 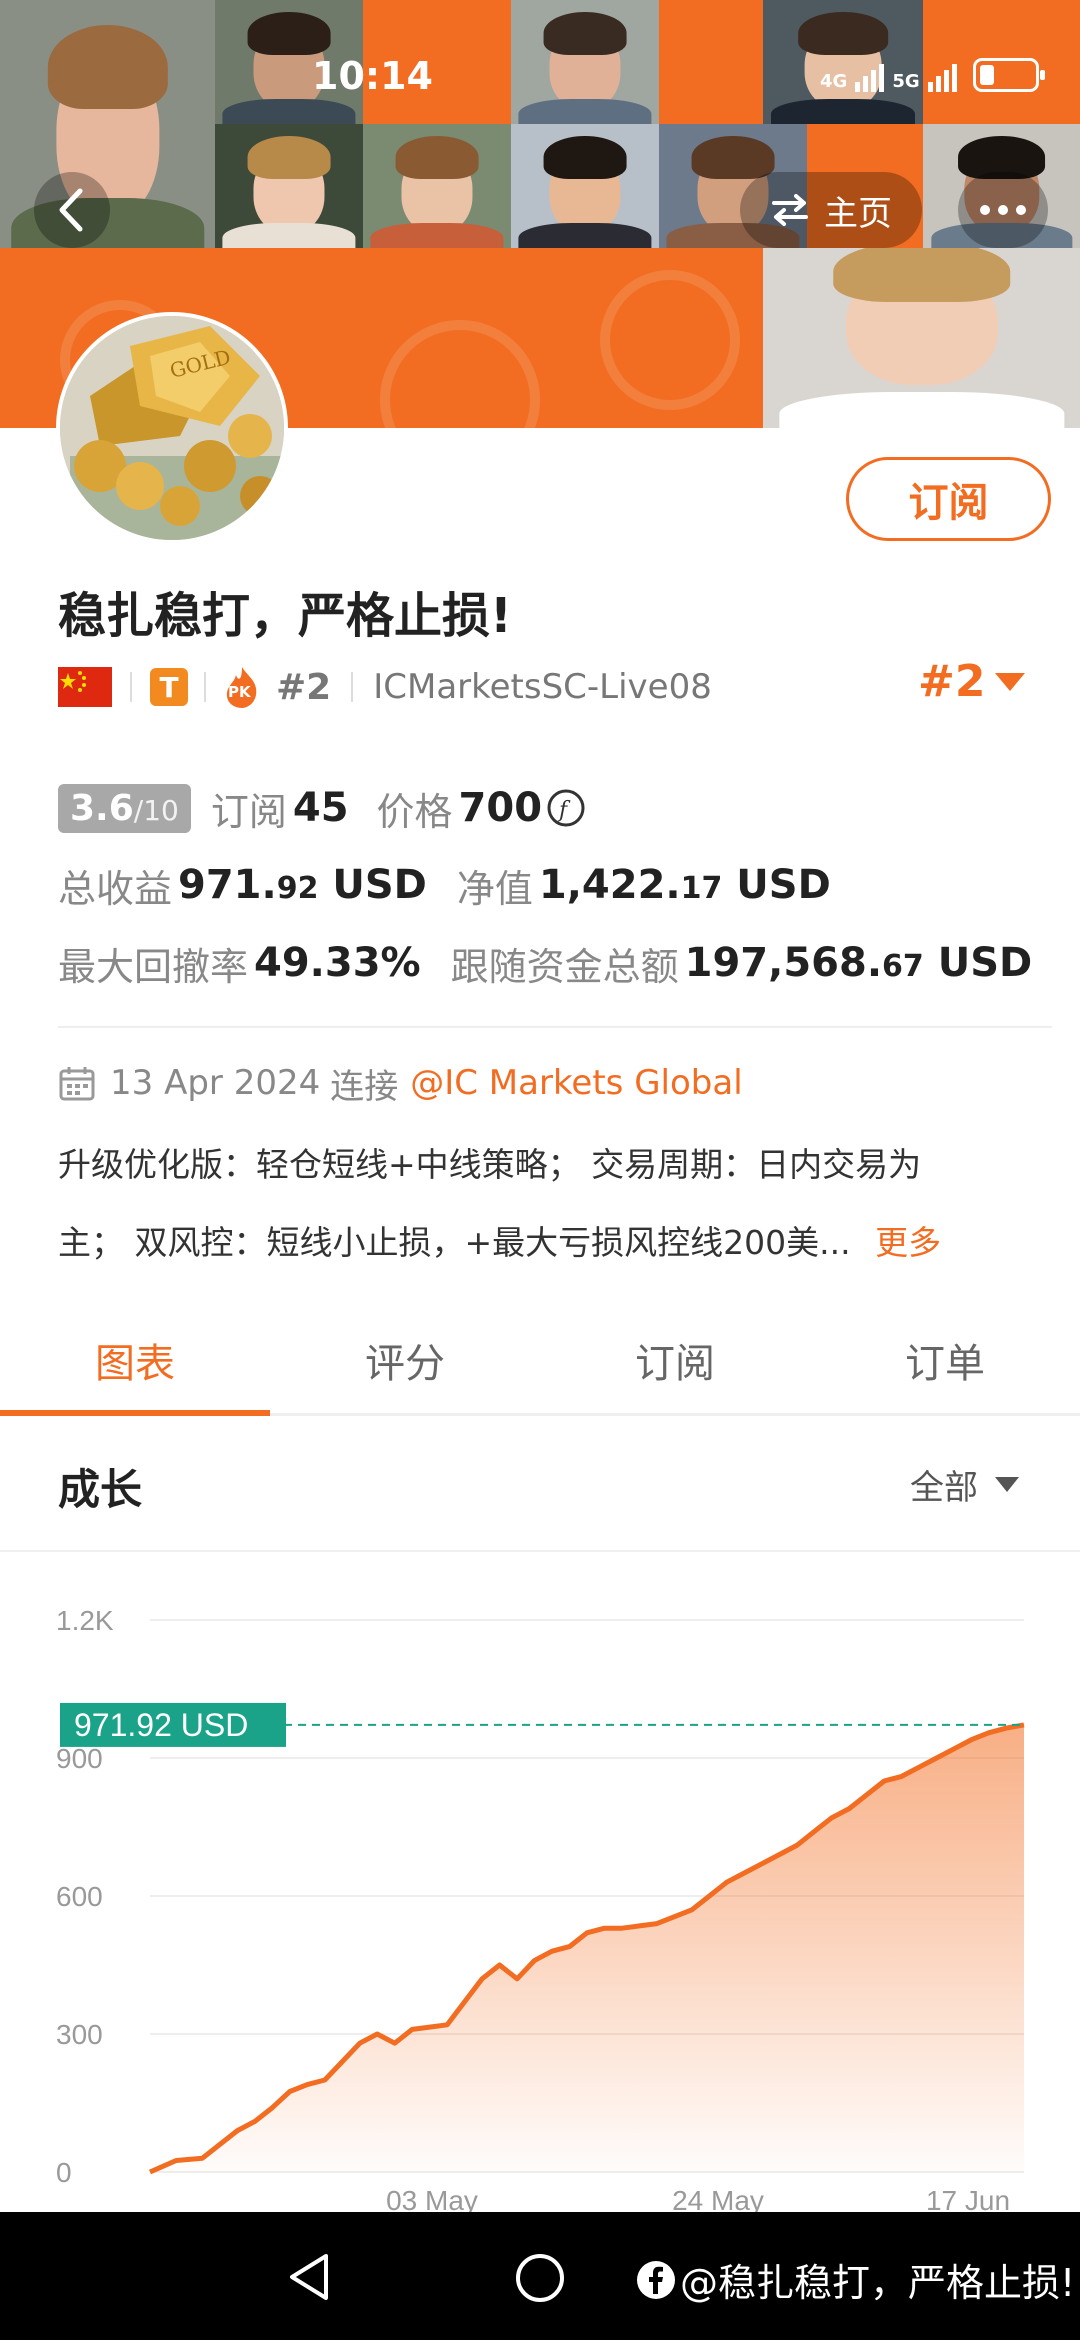 What do you see at coordinates (834, 81) in the screenshot?
I see `network-4g-label: 4G` at bounding box center [834, 81].